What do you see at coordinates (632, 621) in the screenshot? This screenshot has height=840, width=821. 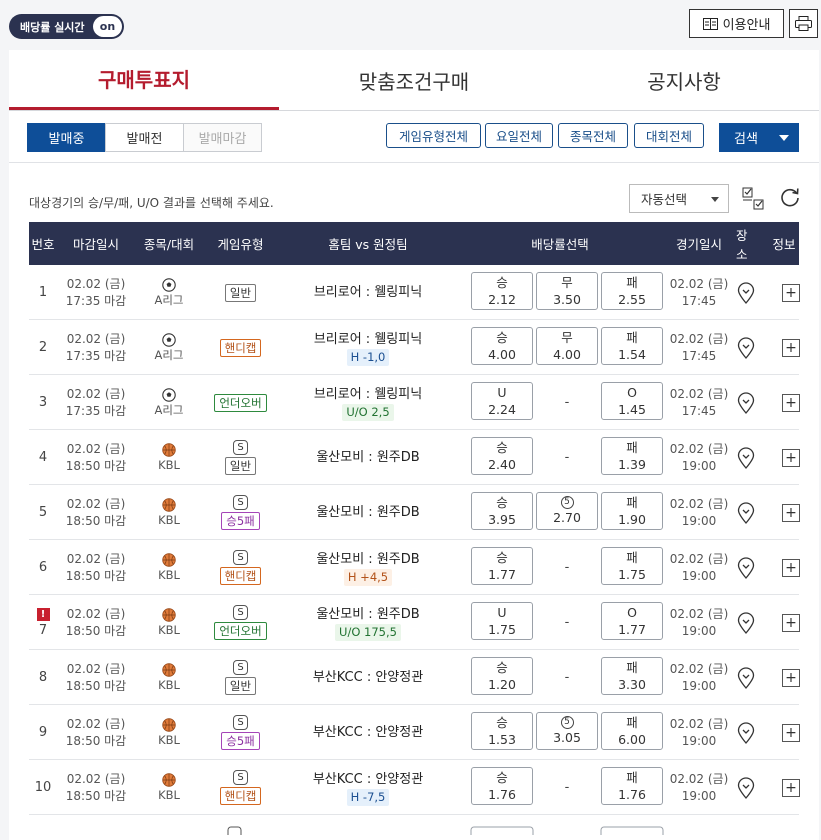 I see `odds-button: O 1.77` at bounding box center [632, 621].